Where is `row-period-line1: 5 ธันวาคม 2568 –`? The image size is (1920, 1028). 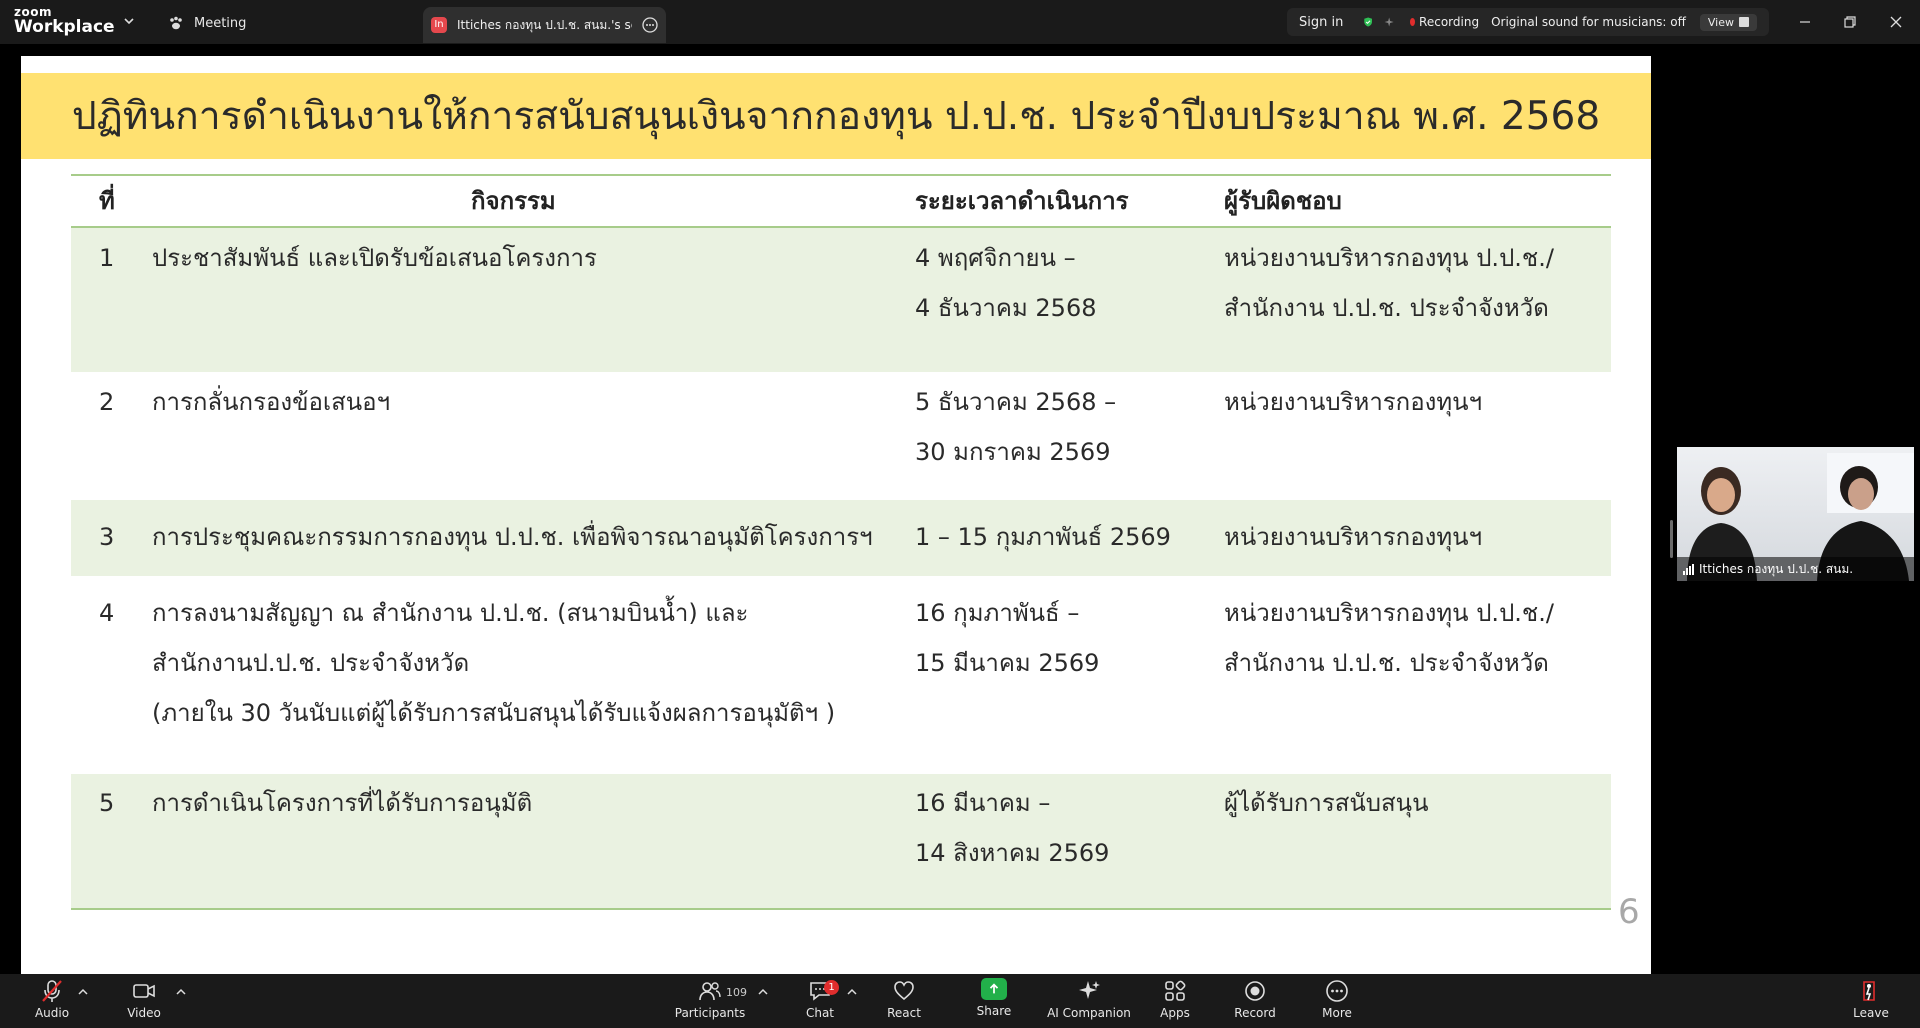 row-period-line1: 5 ธันวาคม 2568 – is located at coordinates (1016, 402).